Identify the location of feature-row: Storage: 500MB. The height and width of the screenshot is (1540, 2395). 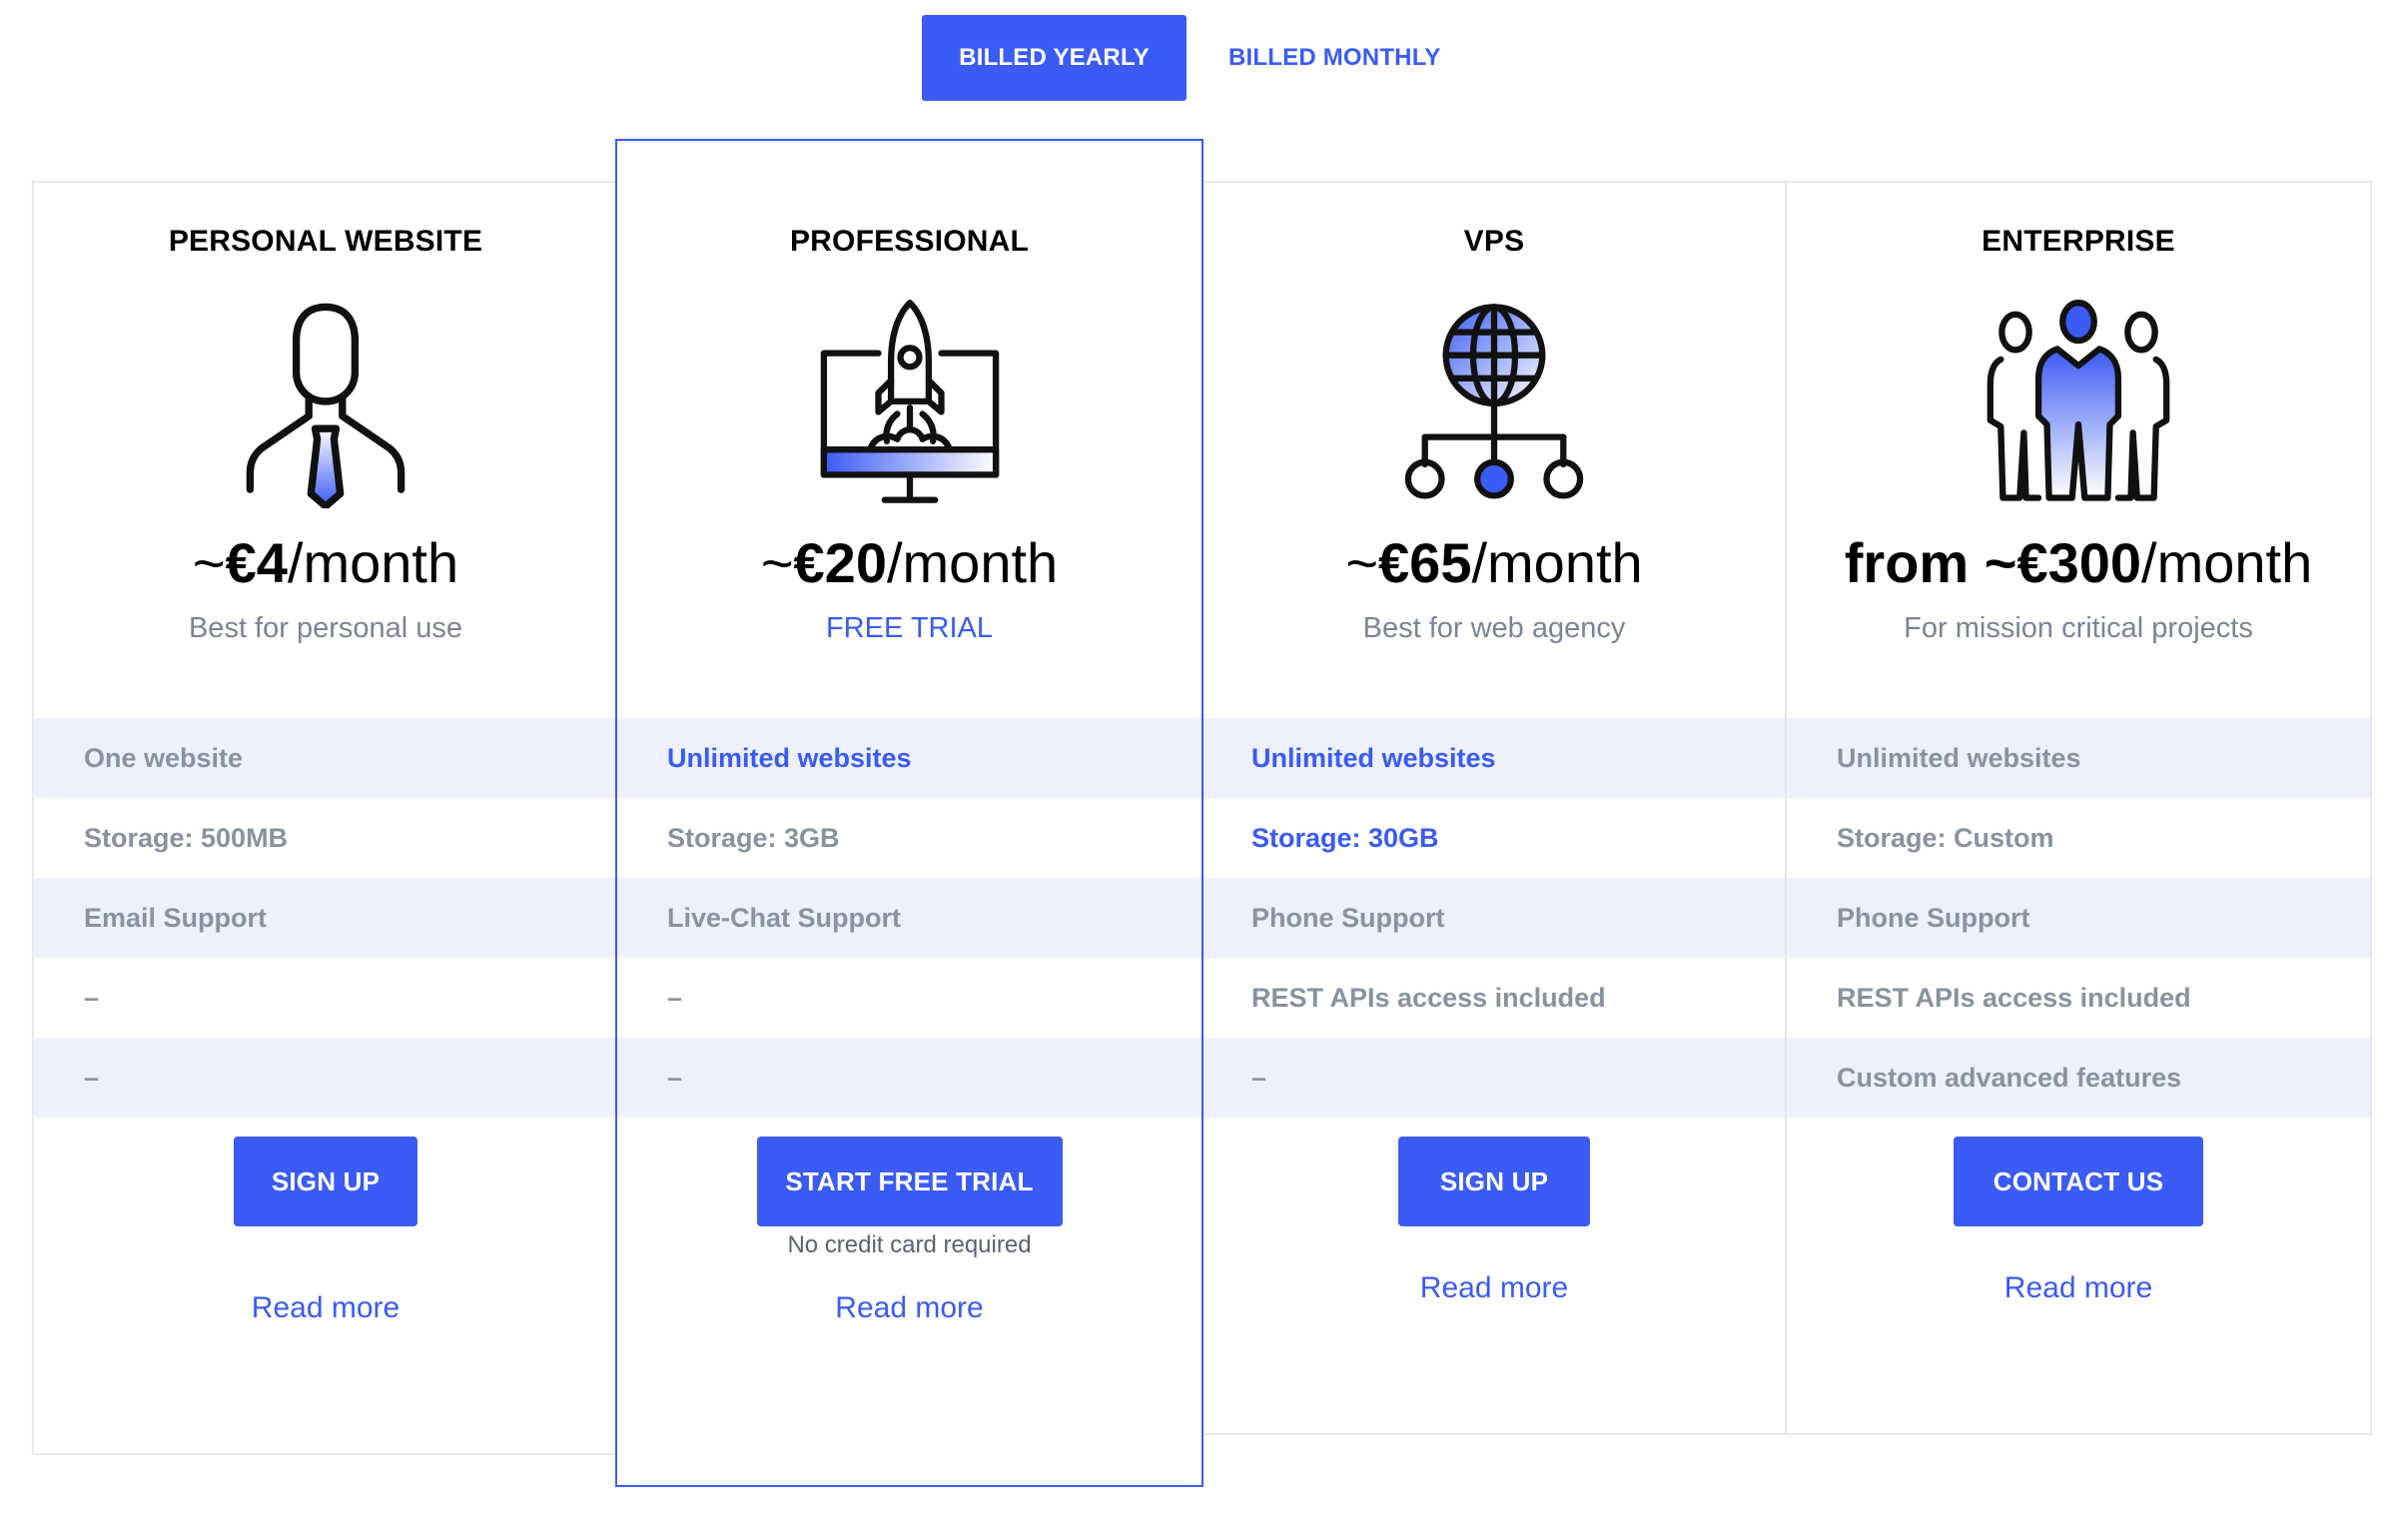
(186, 838).